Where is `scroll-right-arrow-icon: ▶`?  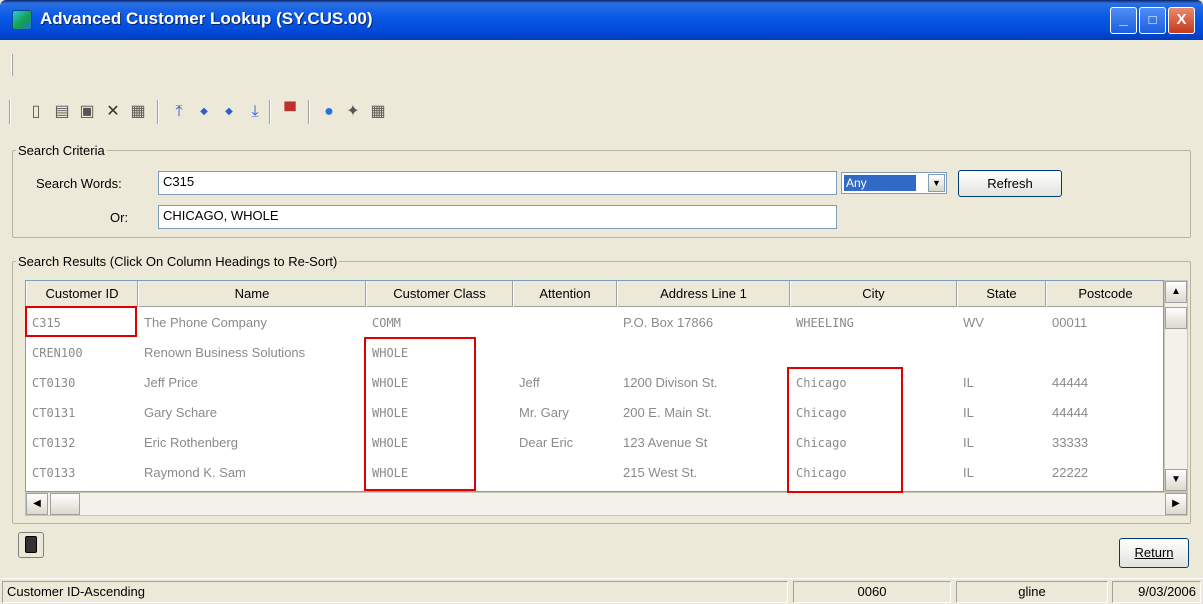 scroll-right-arrow-icon: ▶ is located at coordinates (1176, 504).